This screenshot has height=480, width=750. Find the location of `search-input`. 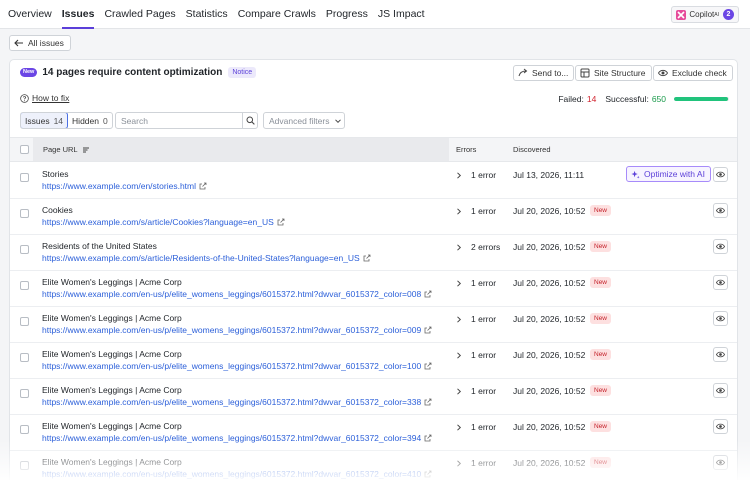

search-input is located at coordinates (179, 120).